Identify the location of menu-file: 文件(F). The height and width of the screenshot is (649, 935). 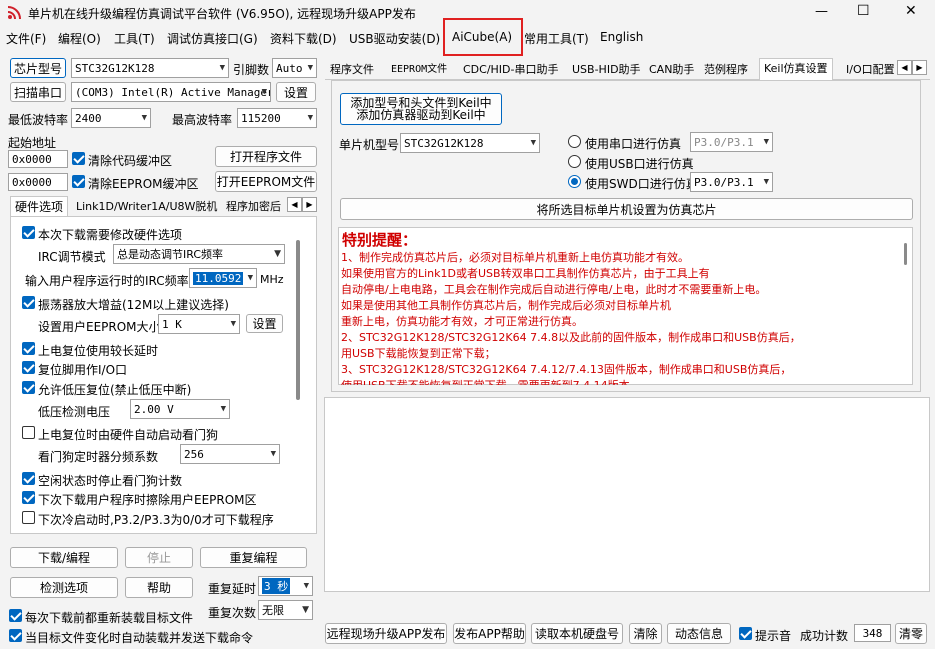
(26, 38).